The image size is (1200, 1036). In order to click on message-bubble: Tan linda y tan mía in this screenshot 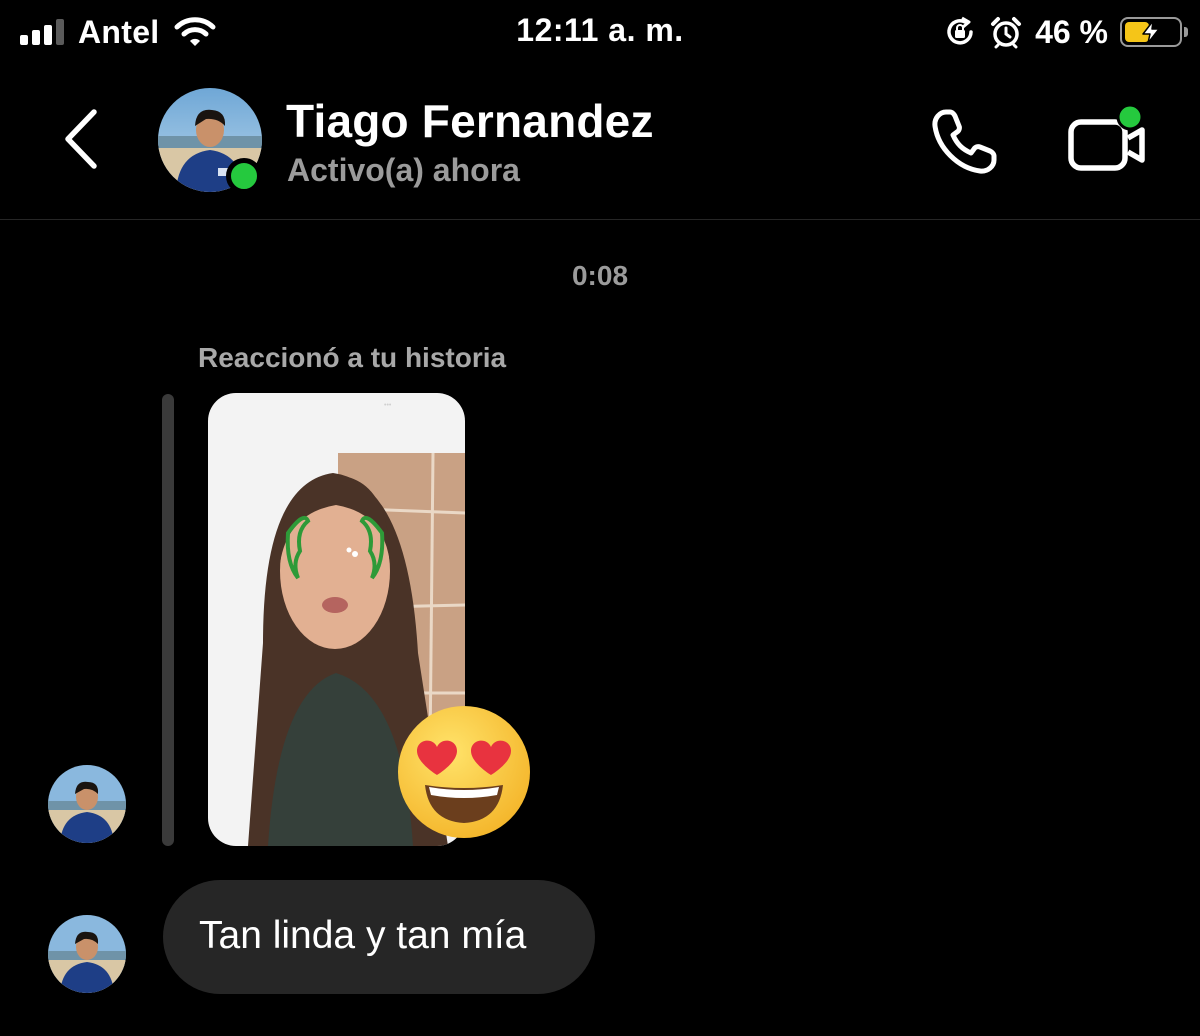, I will do `click(379, 937)`.